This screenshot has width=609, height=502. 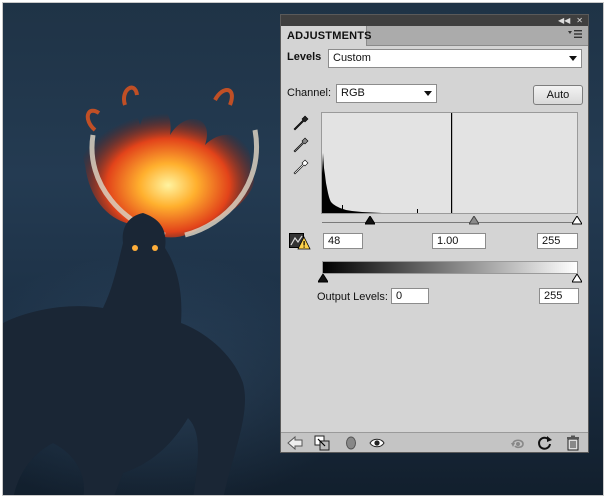 I want to click on gray-point-eyedropper-icon, so click(x=301, y=146).